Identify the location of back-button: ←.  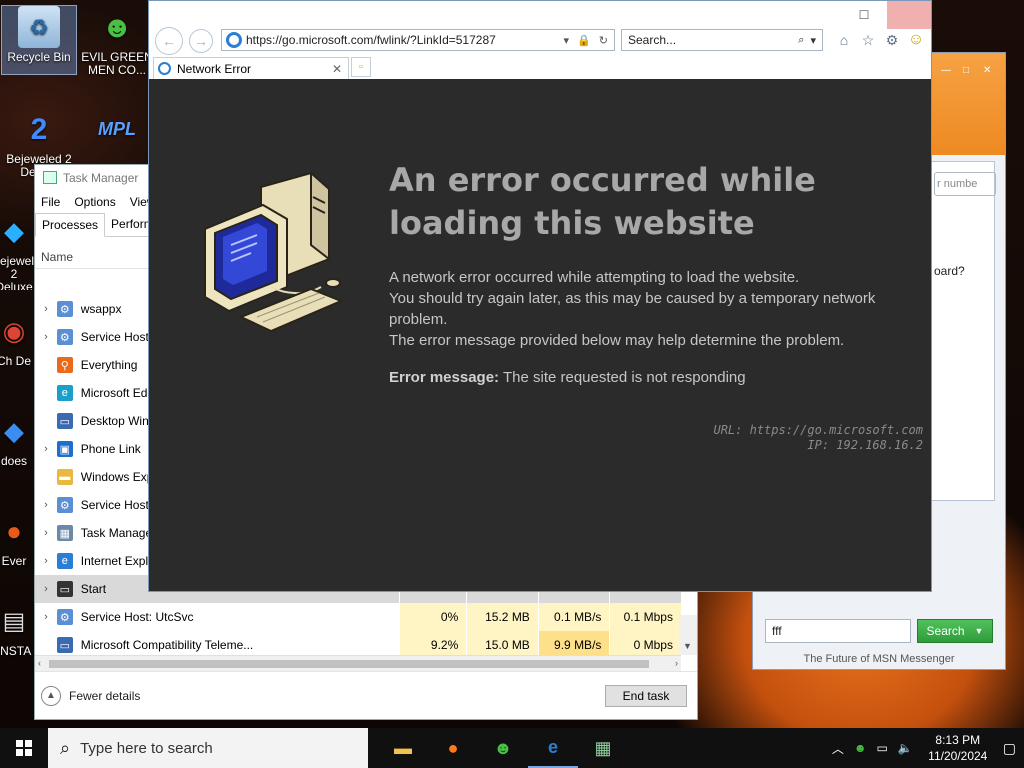
(169, 41).